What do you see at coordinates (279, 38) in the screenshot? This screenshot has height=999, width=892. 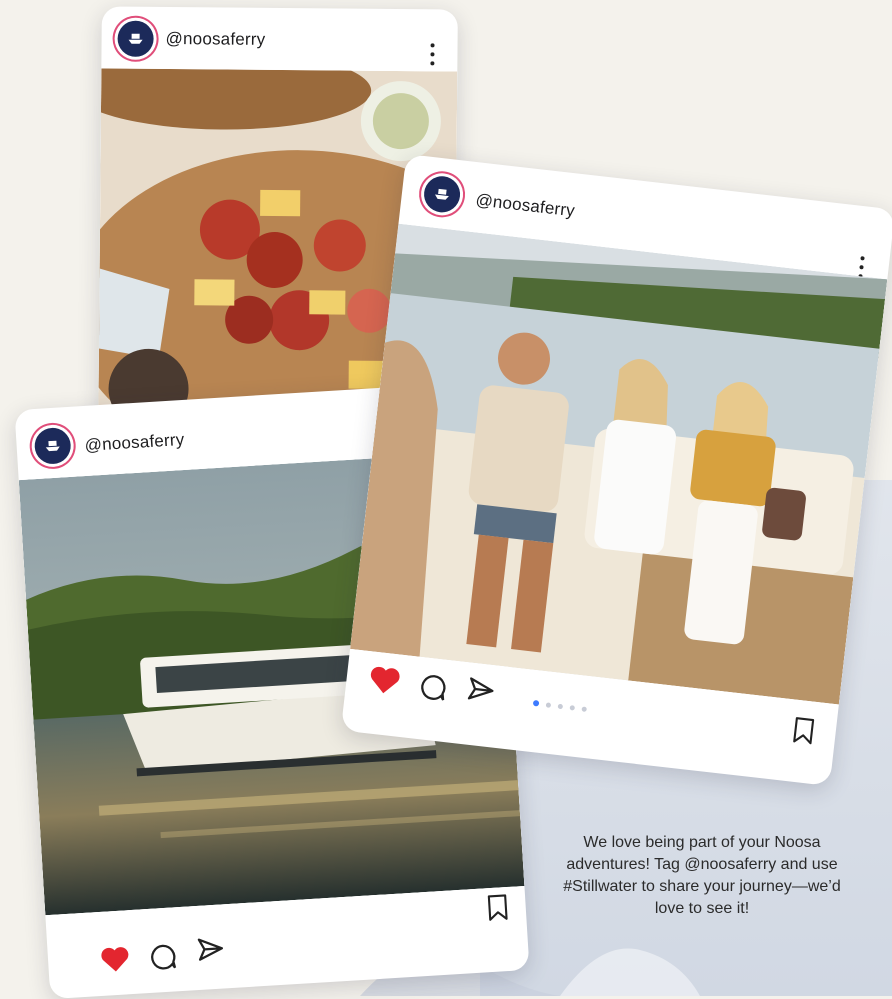 I see `post-header: @noosaferry` at bounding box center [279, 38].